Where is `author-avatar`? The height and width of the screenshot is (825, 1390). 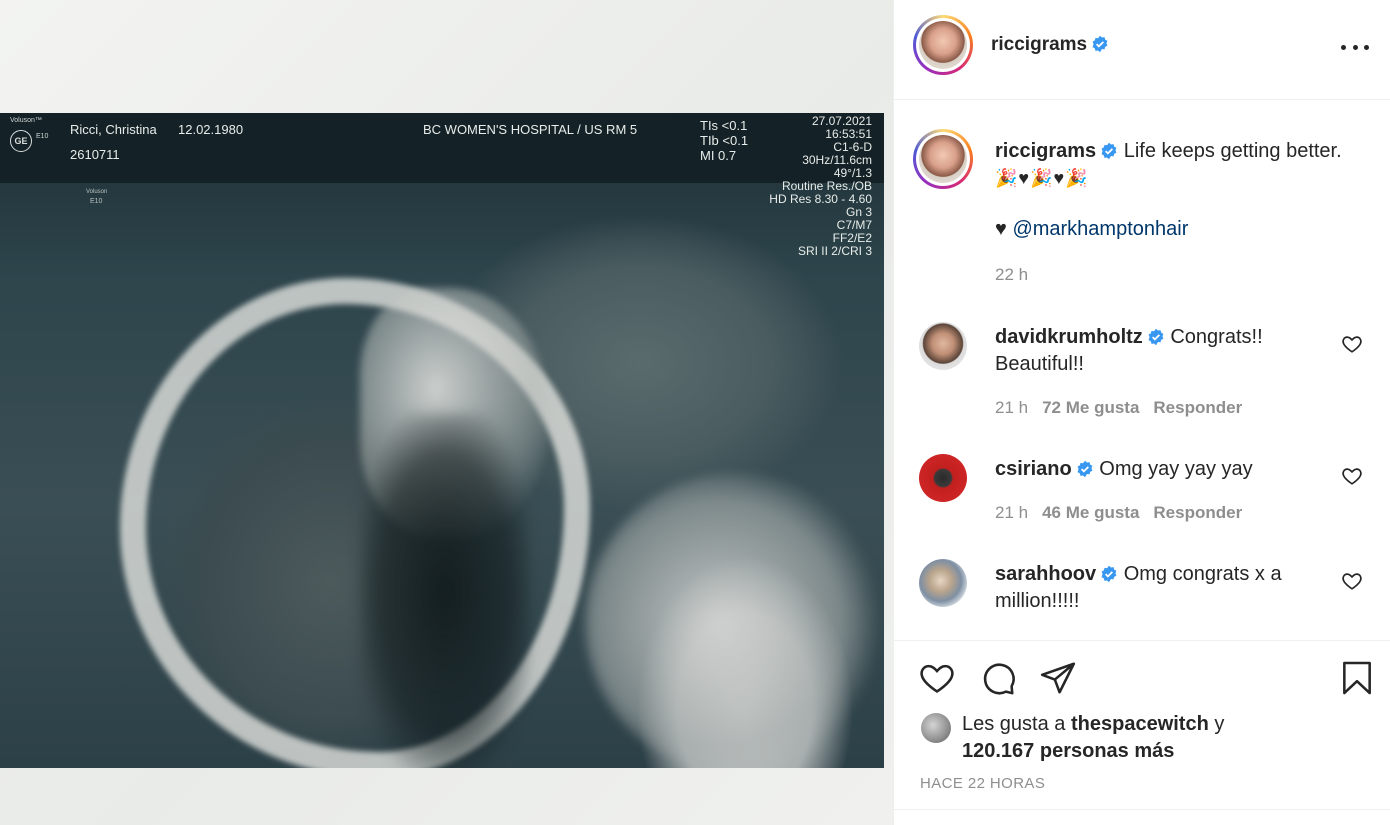
author-avatar is located at coordinates (943, 45).